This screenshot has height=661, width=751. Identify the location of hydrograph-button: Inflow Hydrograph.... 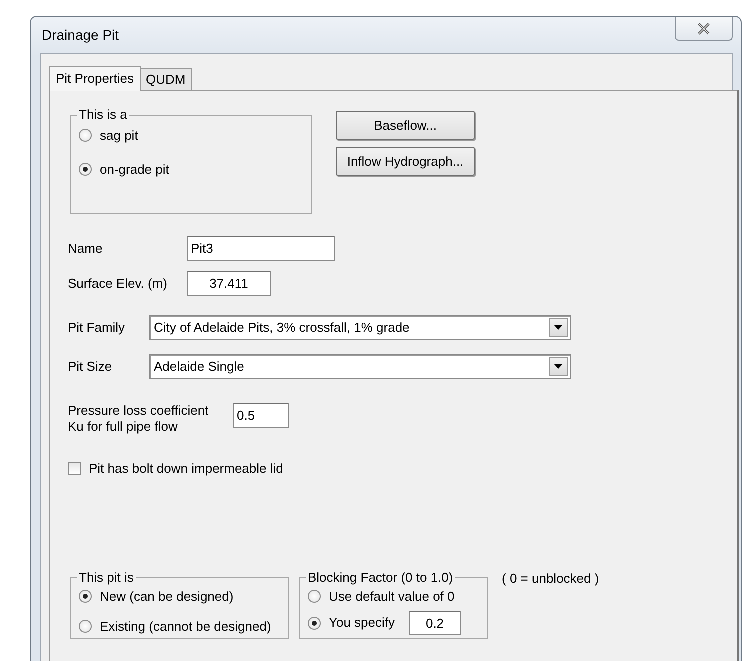
(405, 161).